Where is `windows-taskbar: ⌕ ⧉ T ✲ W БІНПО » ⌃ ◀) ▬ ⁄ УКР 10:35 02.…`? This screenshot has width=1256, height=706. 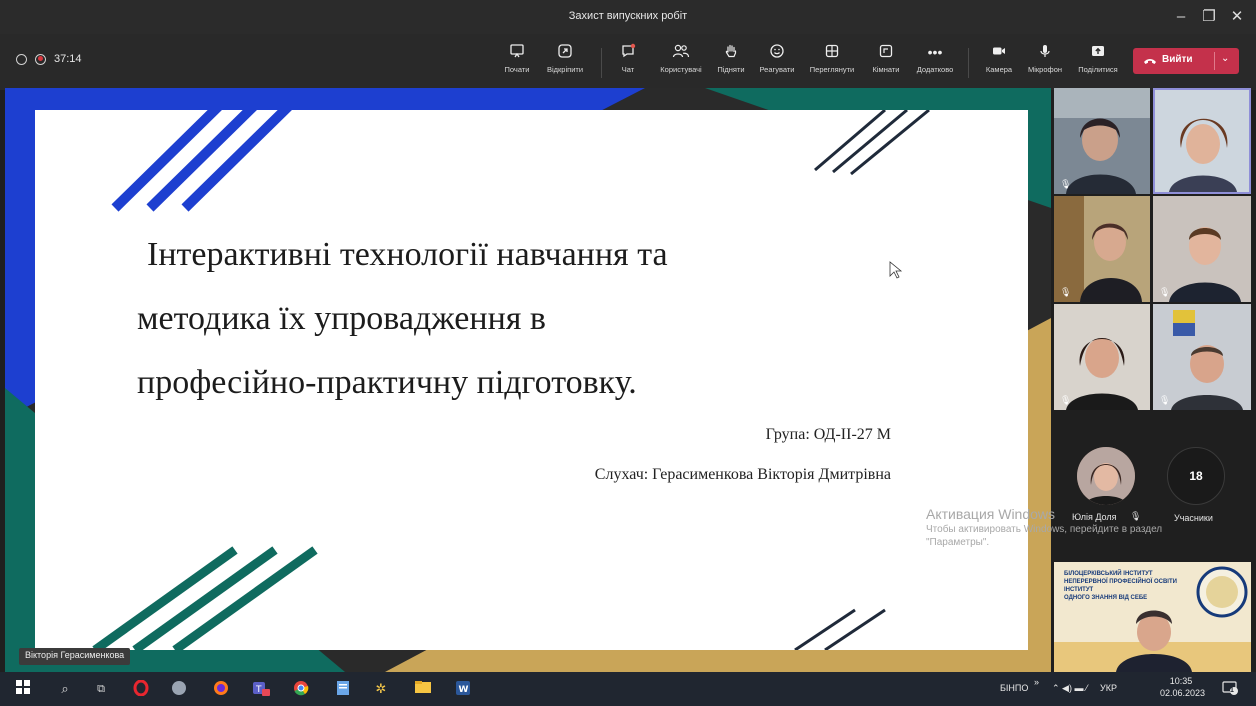 windows-taskbar: ⌕ ⧉ T ✲ W БІНПО » ⌃ ◀) ▬ ⁄ УКР 10:35 02.… is located at coordinates (628, 689).